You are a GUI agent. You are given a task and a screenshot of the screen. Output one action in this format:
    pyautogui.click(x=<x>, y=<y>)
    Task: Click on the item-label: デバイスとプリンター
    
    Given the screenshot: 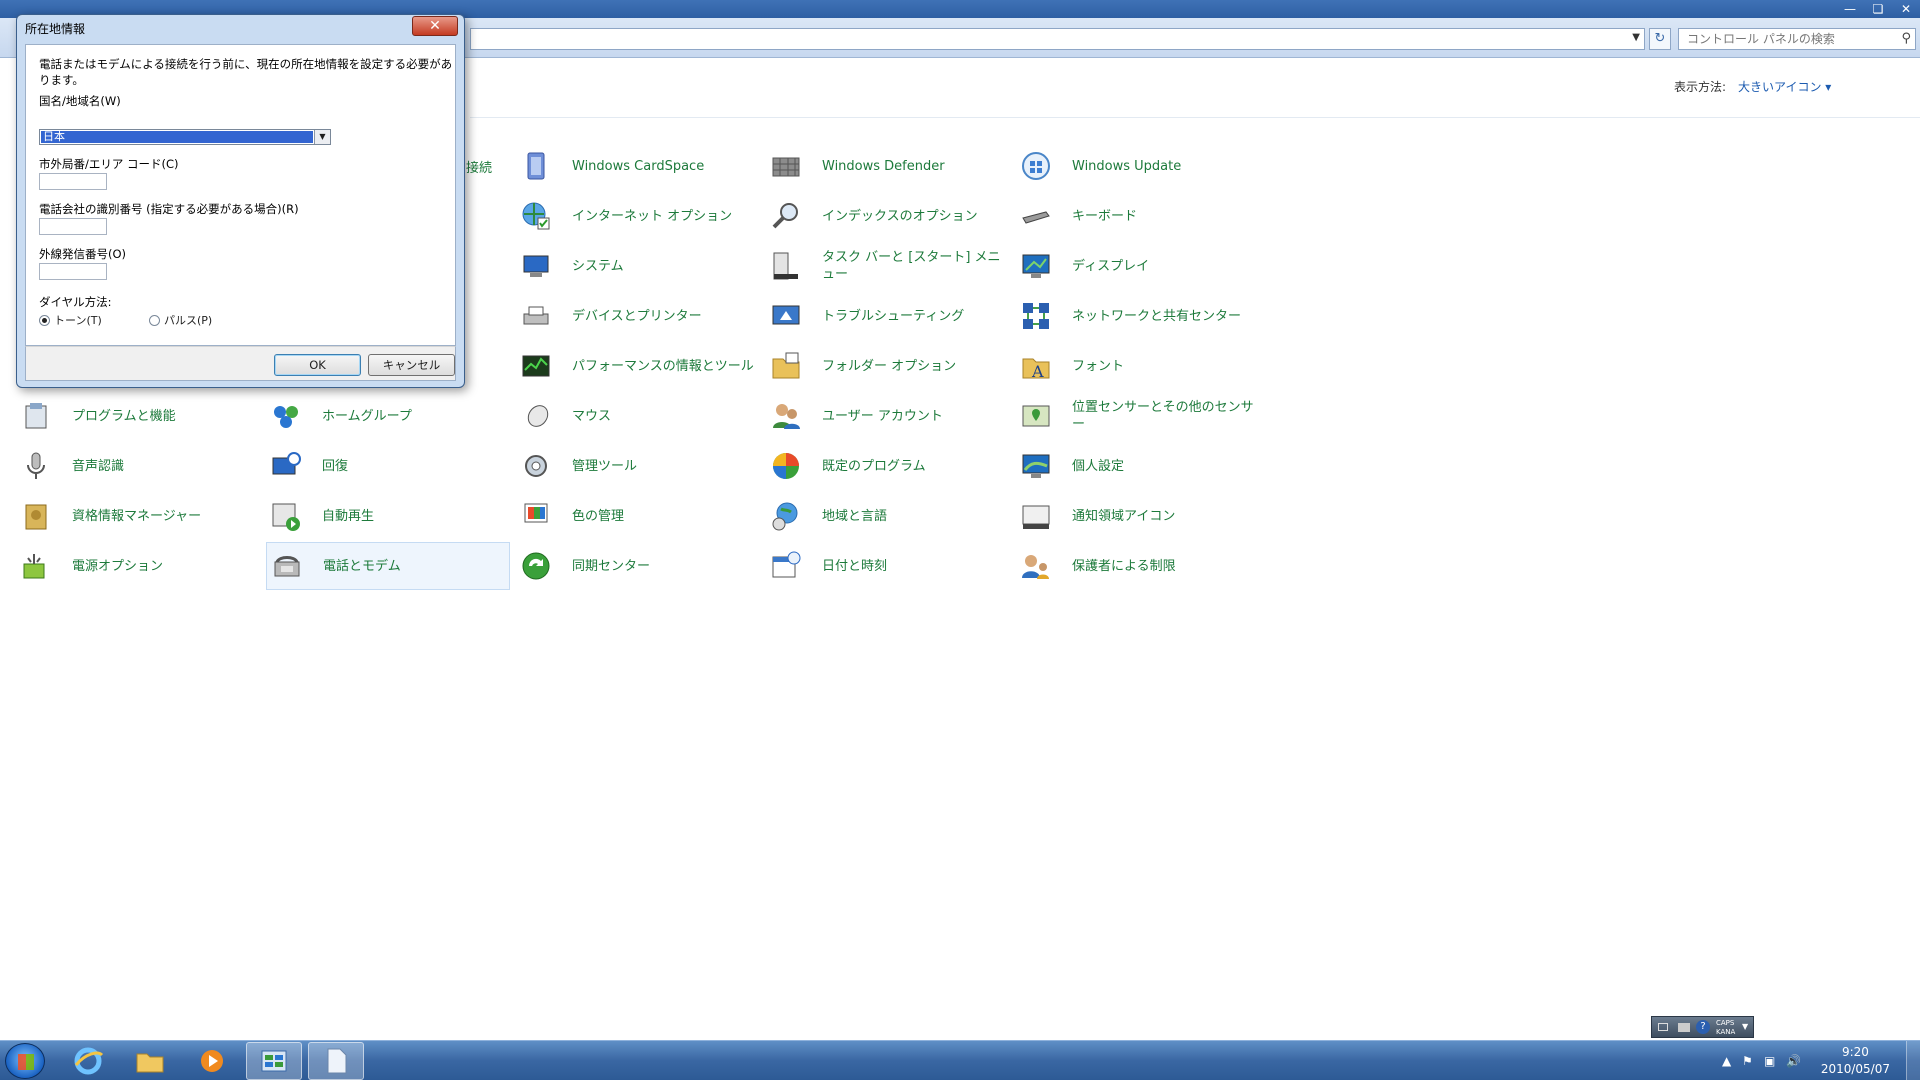 What is the action you would take?
    pyautogui.click(x=637, y=316)
    